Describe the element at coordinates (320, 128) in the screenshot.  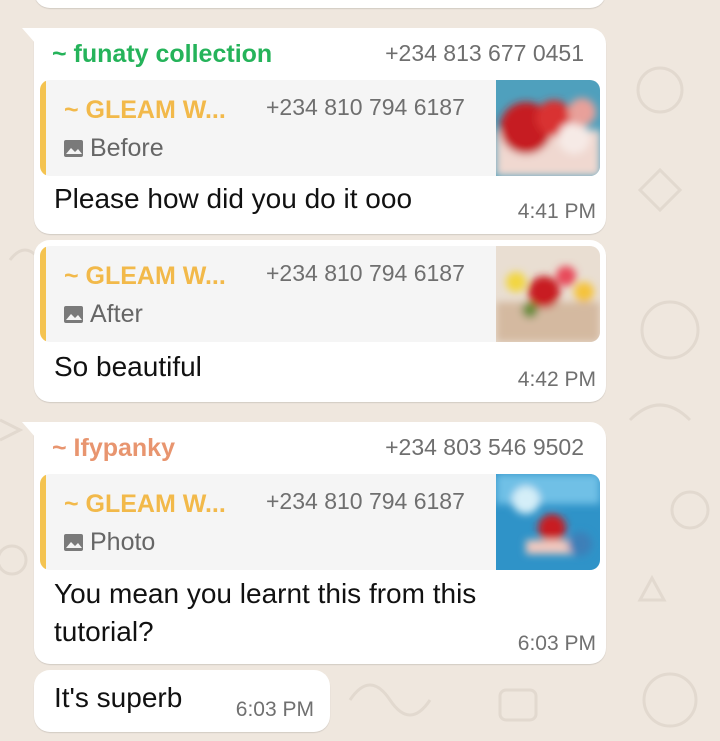
I see `quoted-message: ~ GLEAM W... +234 810 794 6187 Before` at that location.